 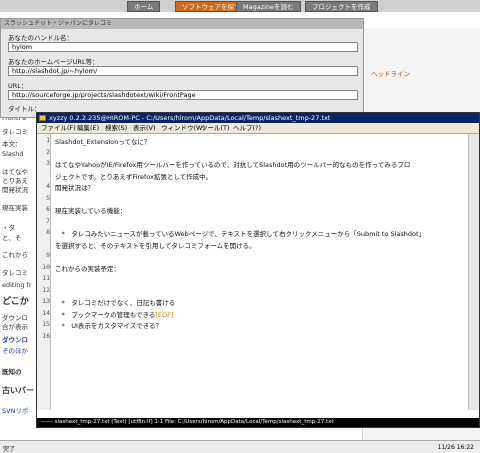 What do you see at coordinates (91, 211) in the screenshot?
I see `line-text: 現在実装している機能：` at bounding box center [91, 211].